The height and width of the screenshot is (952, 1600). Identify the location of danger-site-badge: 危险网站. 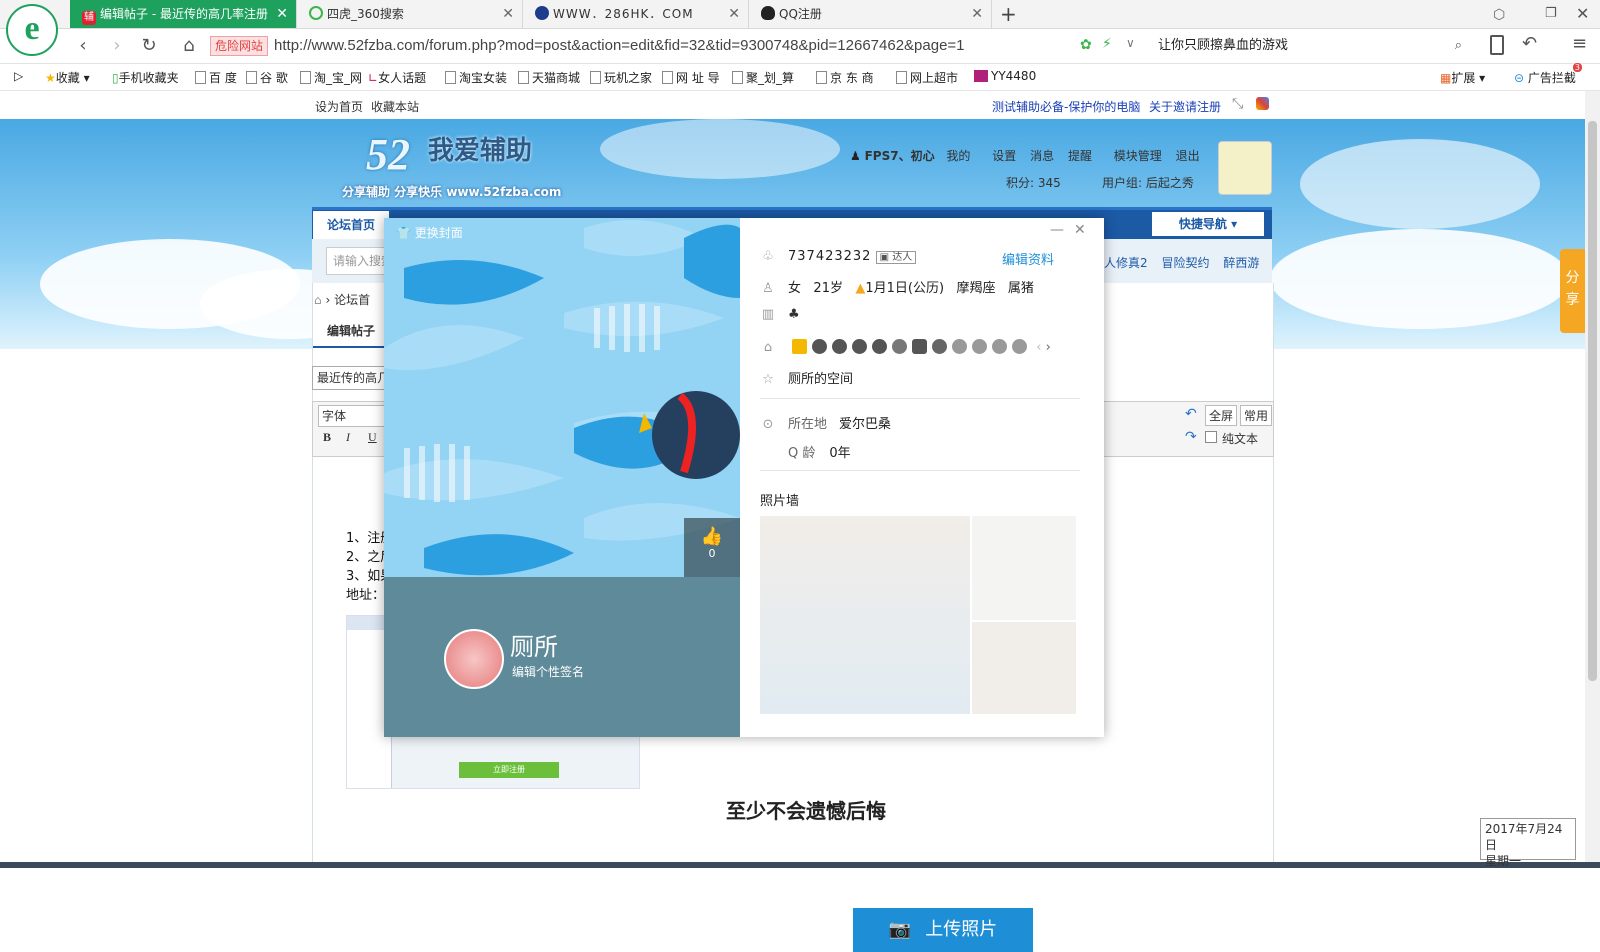
(239, 46).